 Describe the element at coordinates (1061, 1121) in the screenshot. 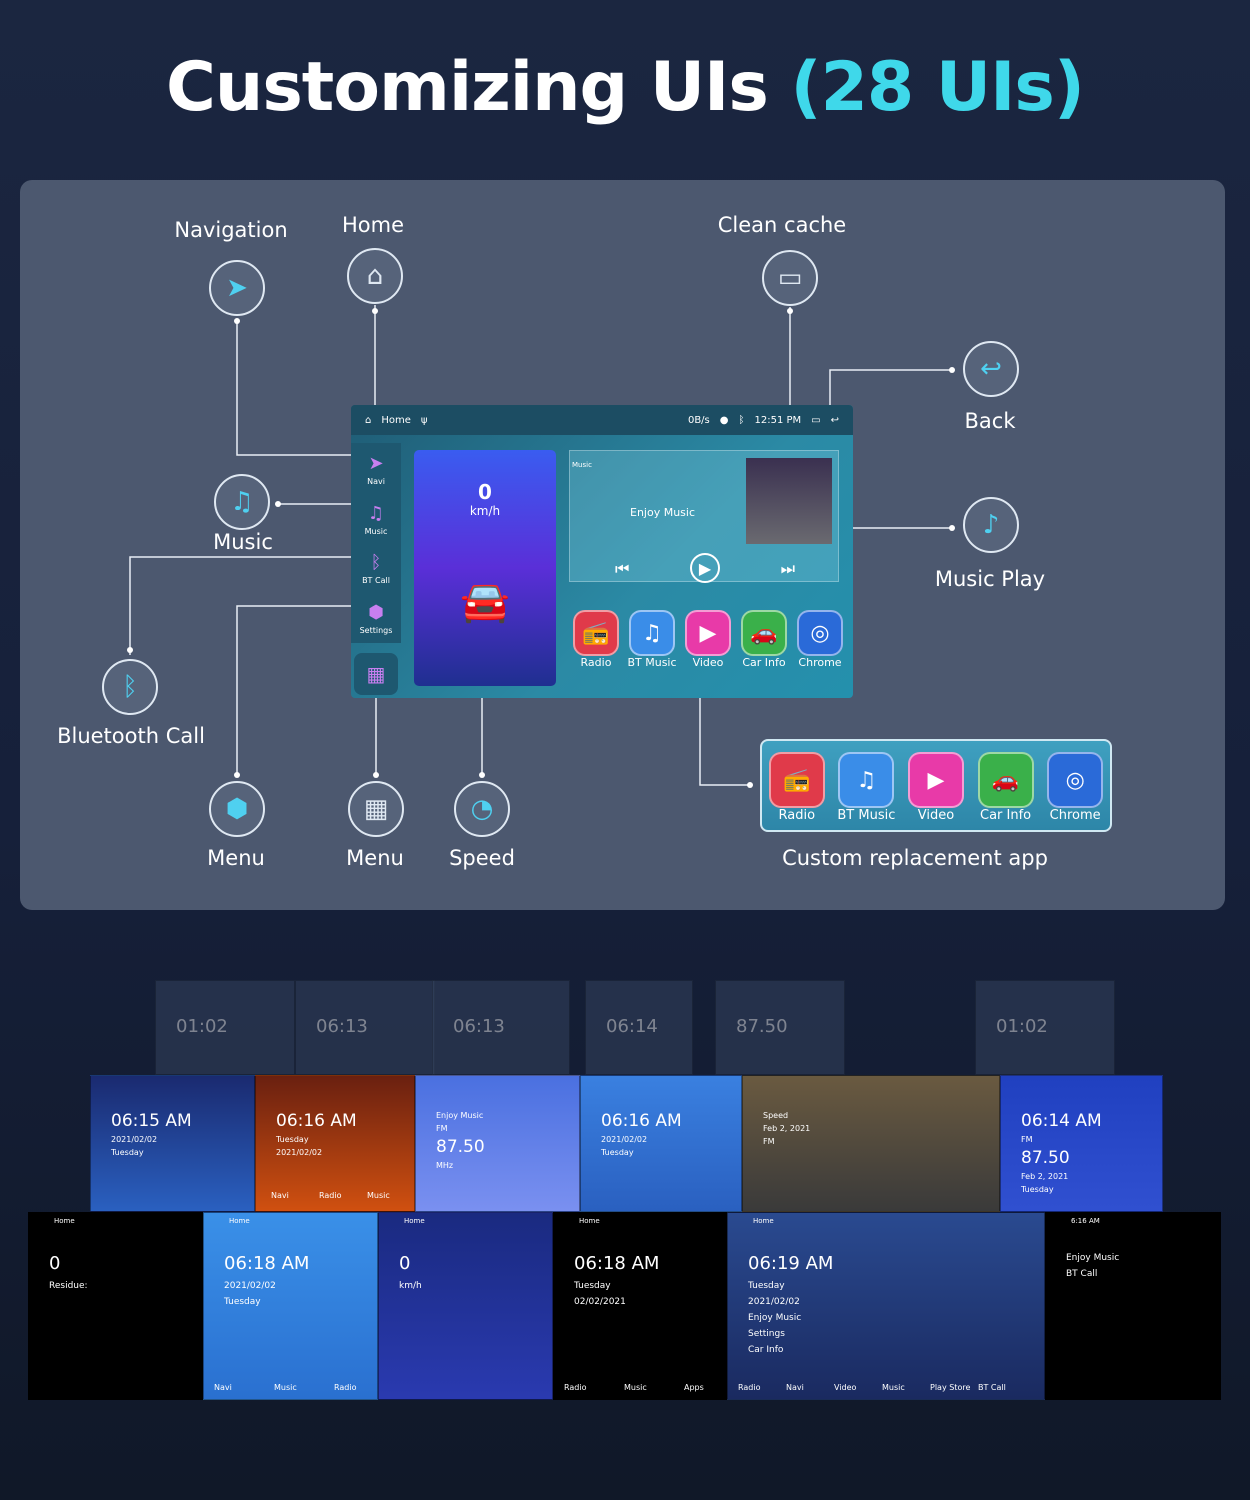

I see `tile-text: 06:14 AM` at that location.